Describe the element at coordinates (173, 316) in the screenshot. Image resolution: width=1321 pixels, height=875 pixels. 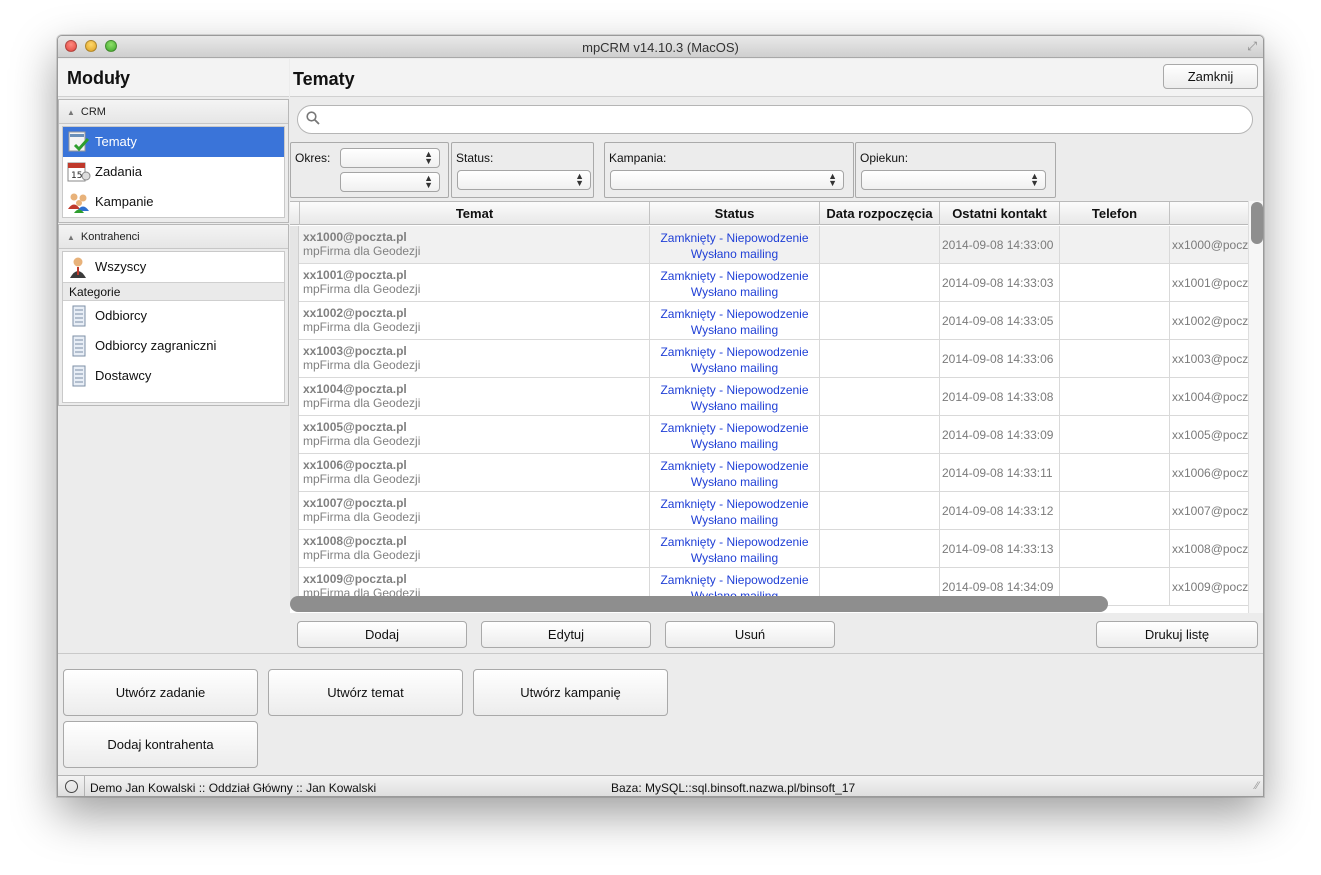
I see `sidebar-item-odbiorcy: Odbiorcy` at that location.